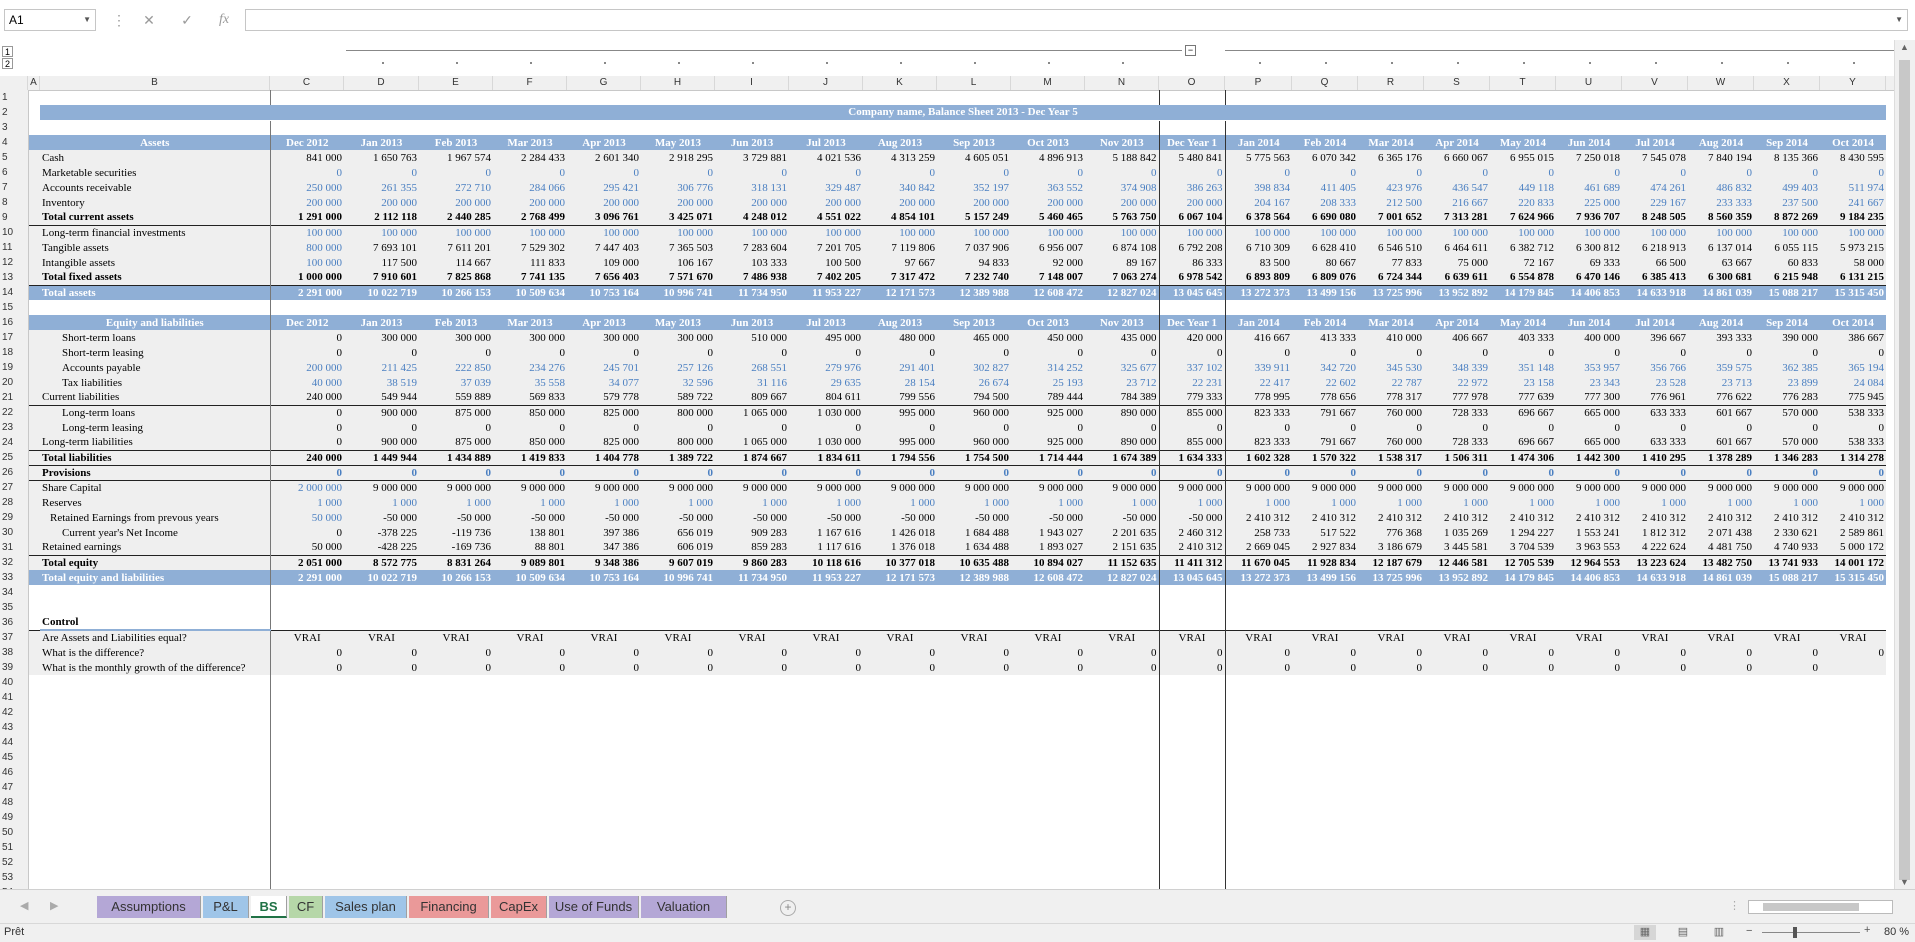 The width and height of the screenshot is (1915, 942). I want to click on value-cell: 100 000, so click(381, 232).